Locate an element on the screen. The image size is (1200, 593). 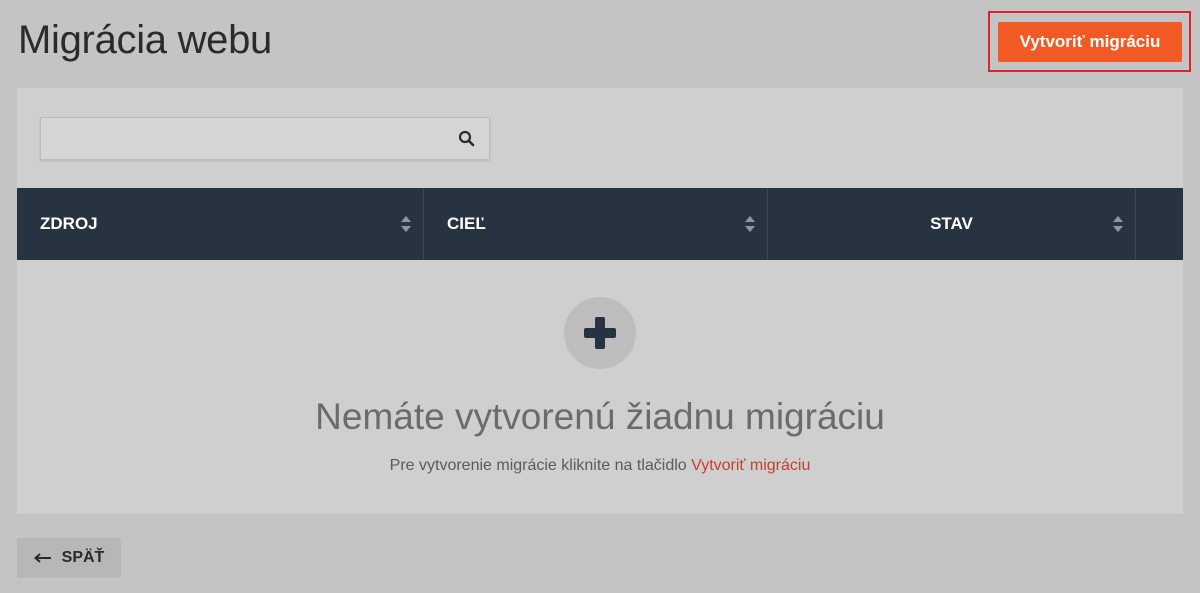
empty-state-title: Nemáte vytvorenú žiadnu migráciu is located at coordinates (600, 416).